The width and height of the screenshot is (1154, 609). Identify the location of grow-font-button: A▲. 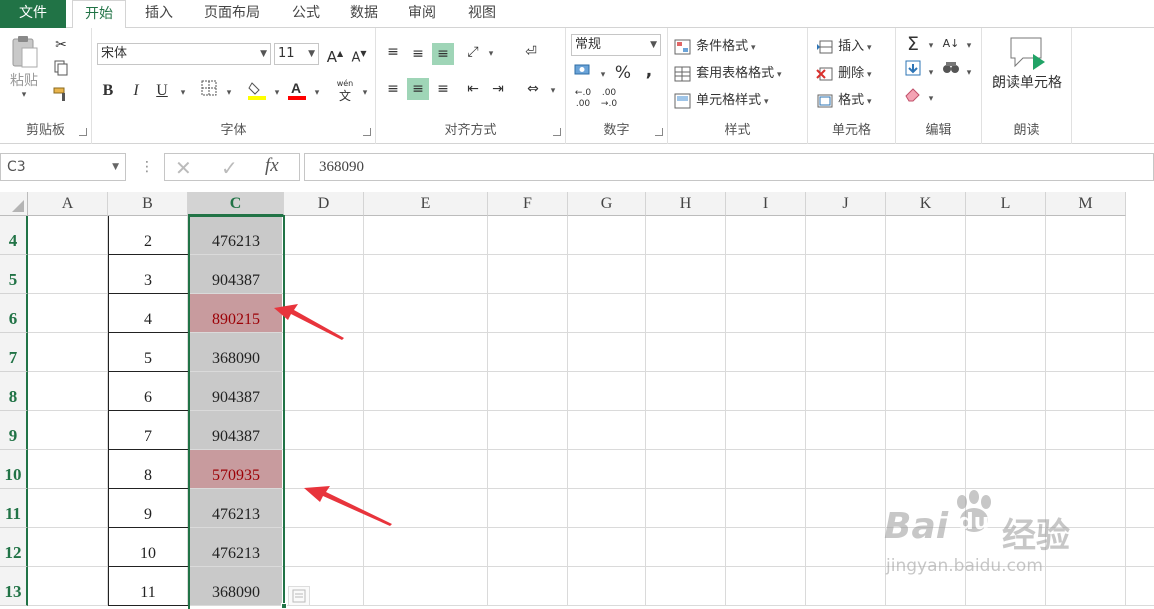
(335, 54).